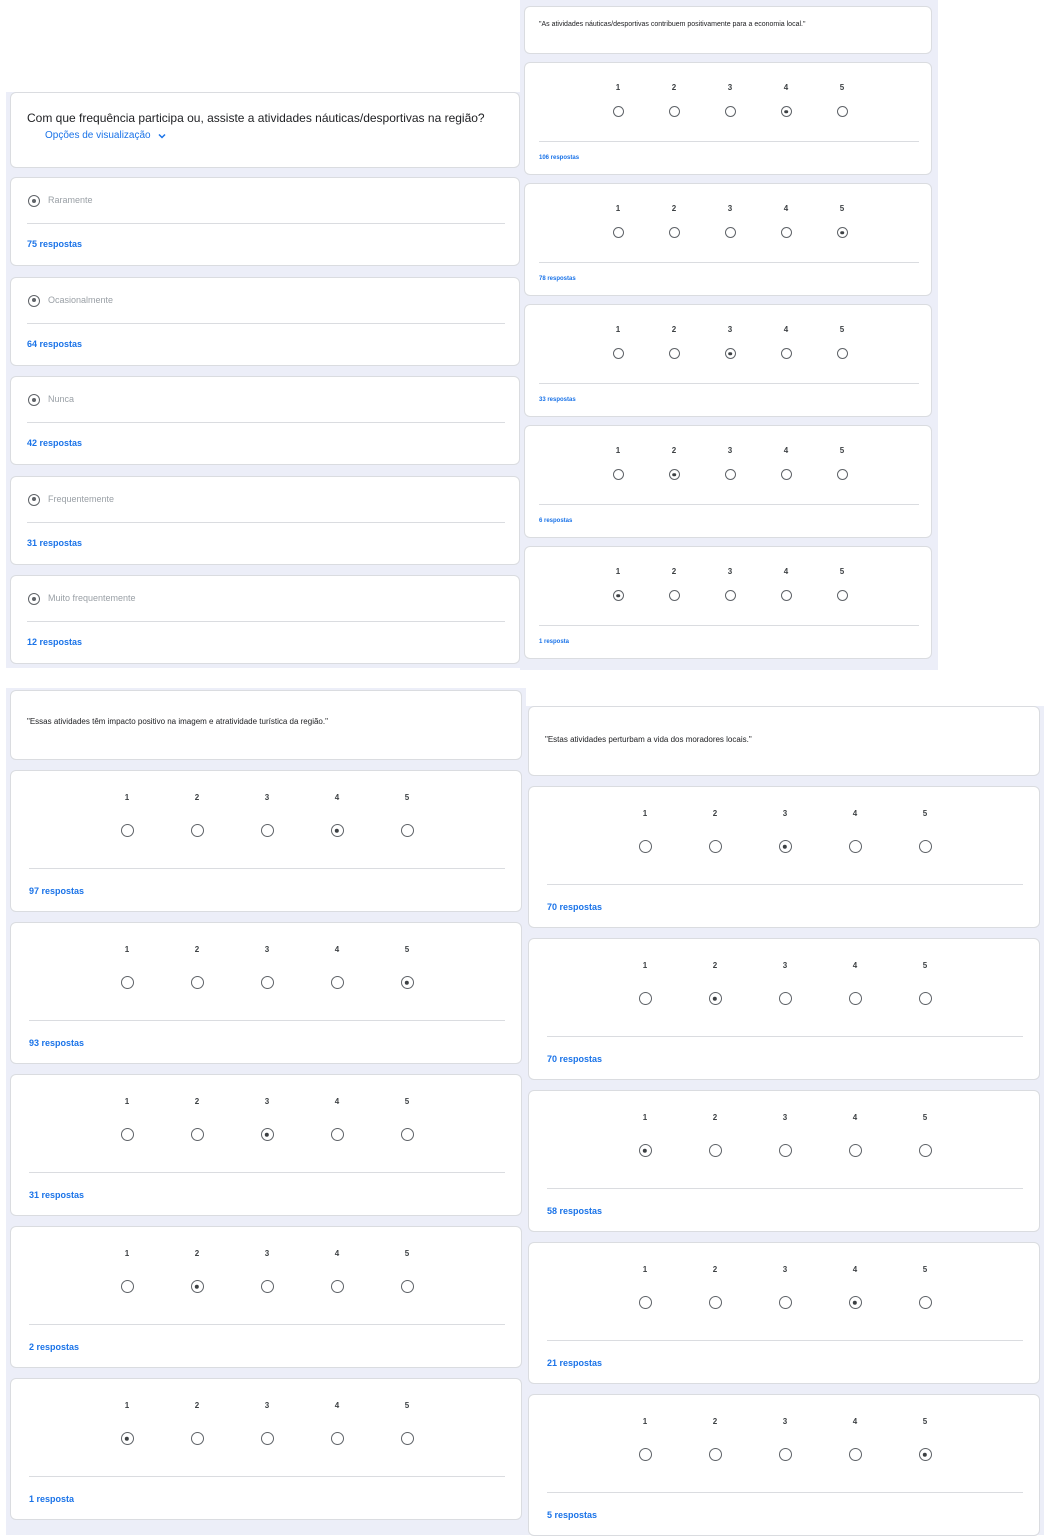 This screenshot has height=1536, width=1046. Describe the element at coordinates (574, 1211) in the screenshot. I see `response-count: 58 respostas` at that location.